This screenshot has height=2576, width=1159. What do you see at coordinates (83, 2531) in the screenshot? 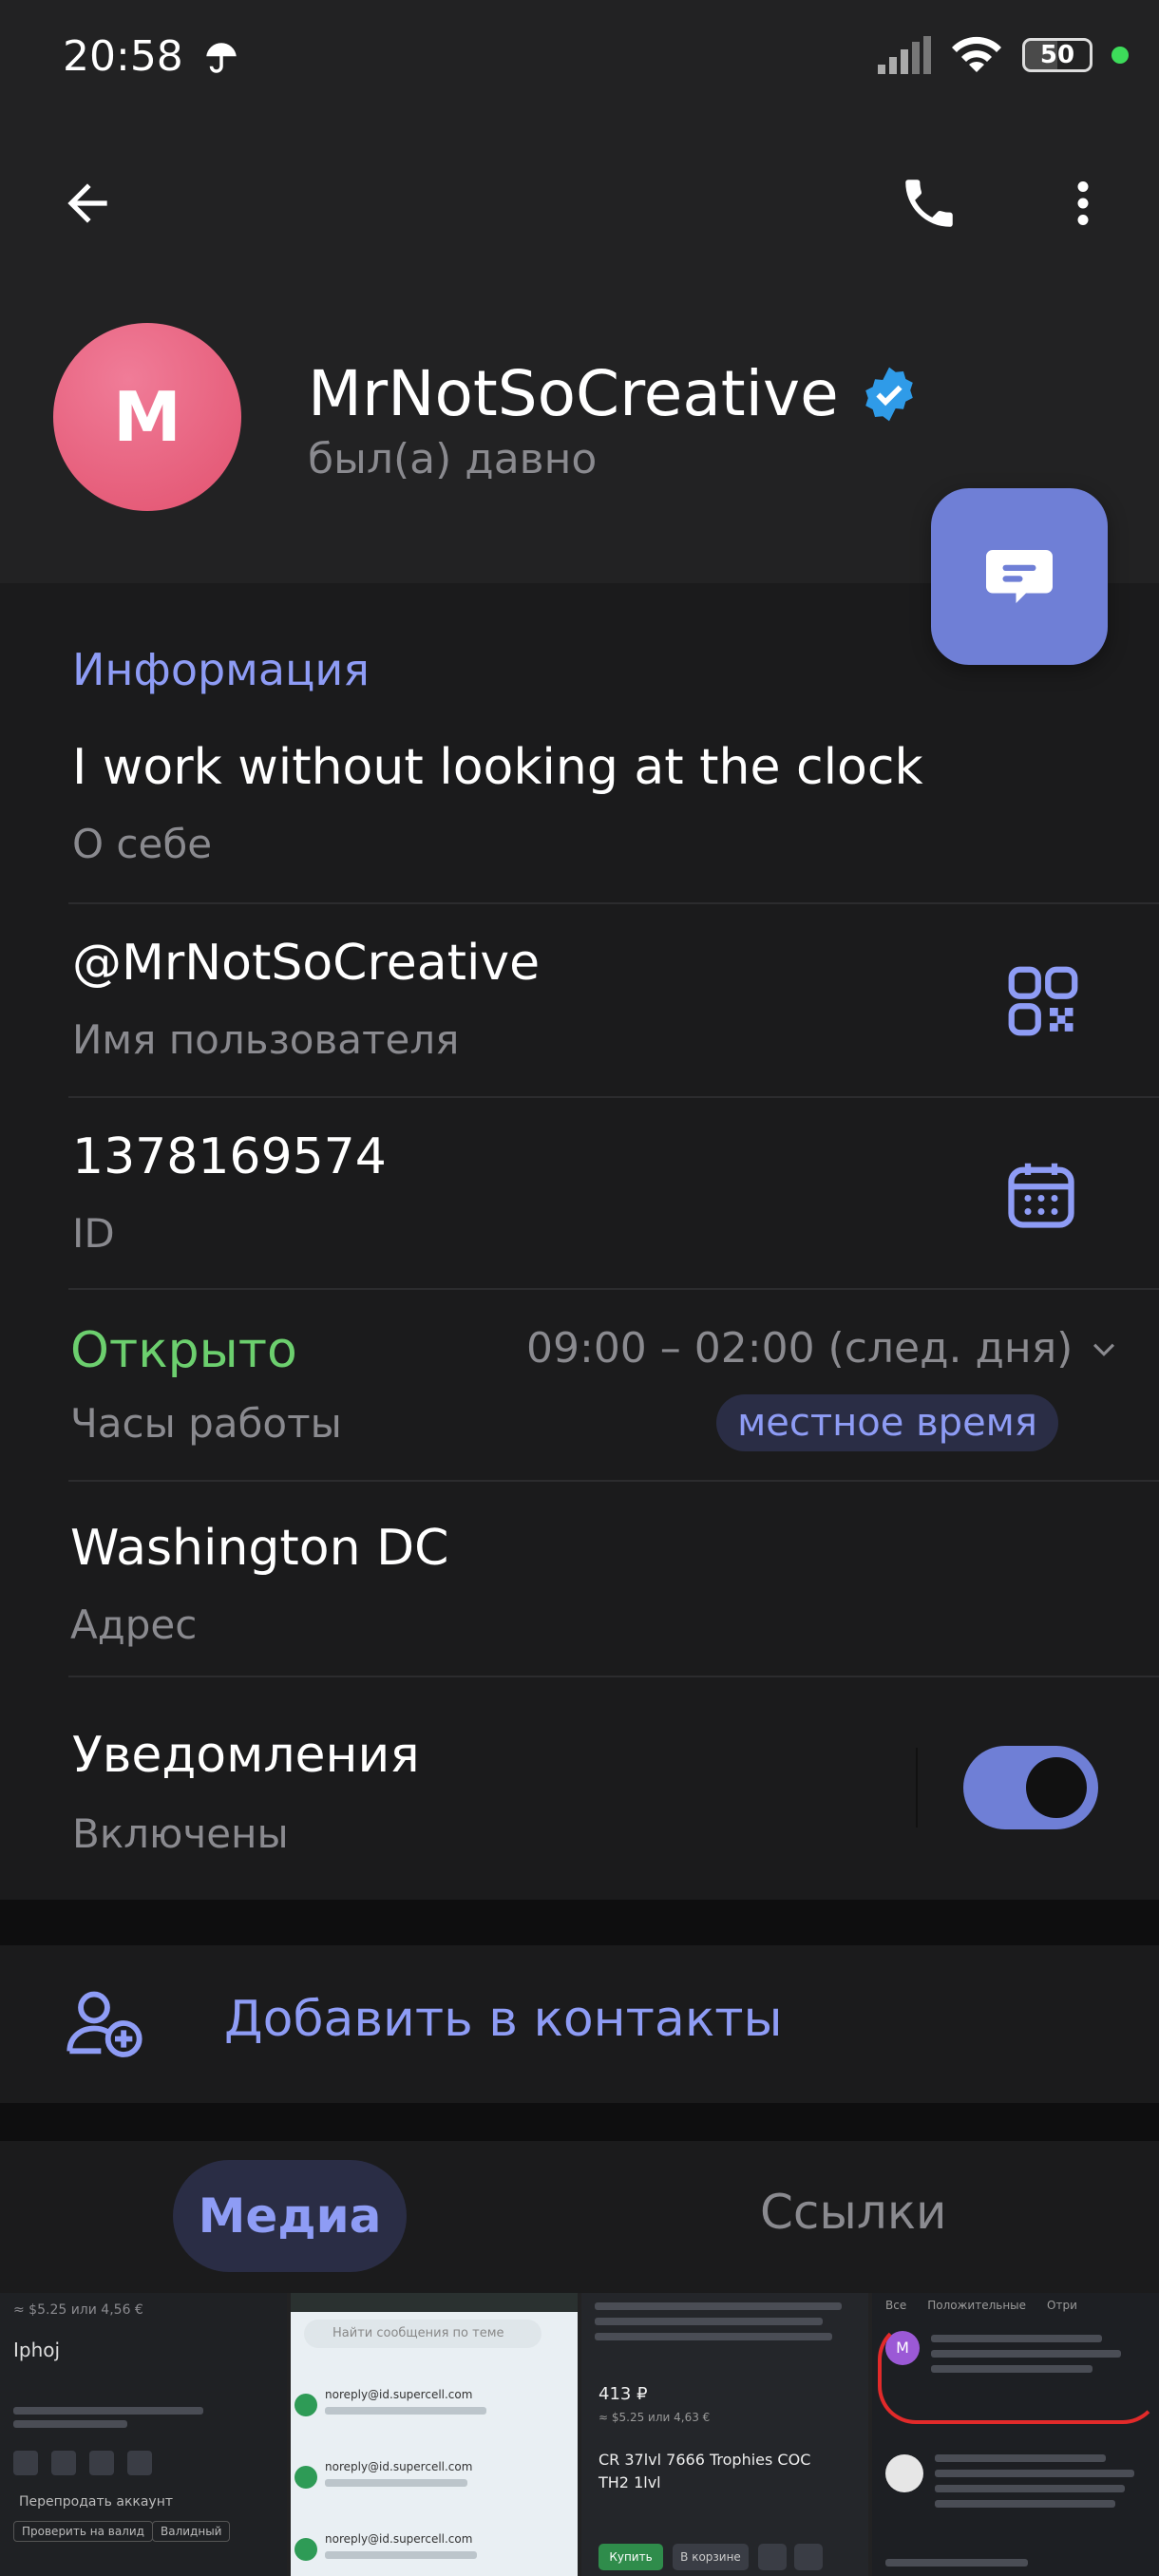
I see `thumb-text: Проверить на валид` at bounding box center [83, 2531].